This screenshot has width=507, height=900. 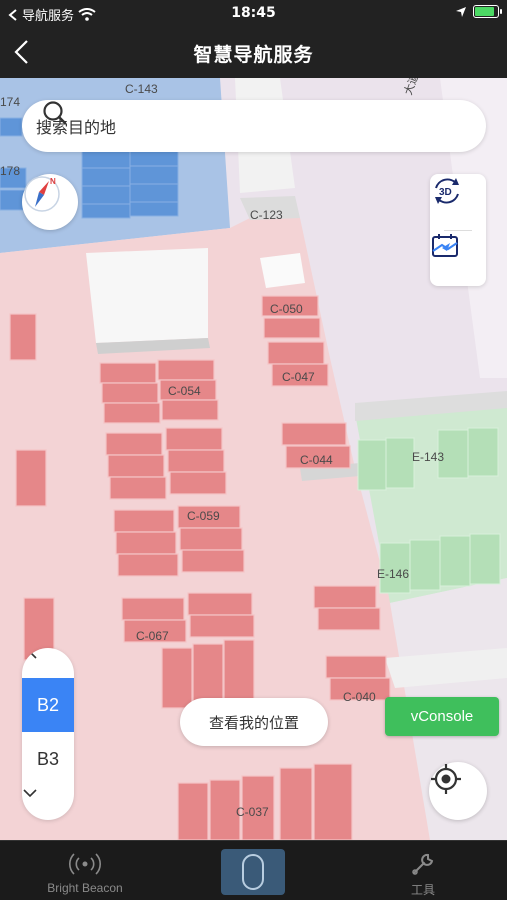 I want to click on zone-label: E-143, so click(x=428, y=457).